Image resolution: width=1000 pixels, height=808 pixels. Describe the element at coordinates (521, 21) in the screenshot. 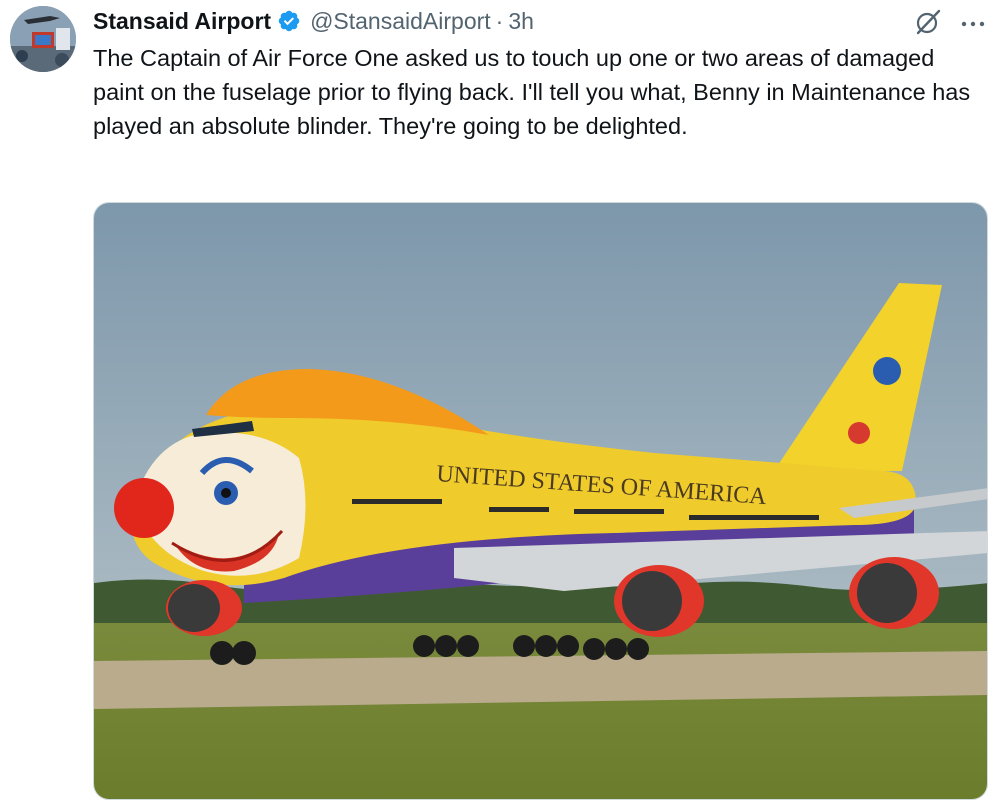

I see `tweet-timestamp: 3h` at that location.